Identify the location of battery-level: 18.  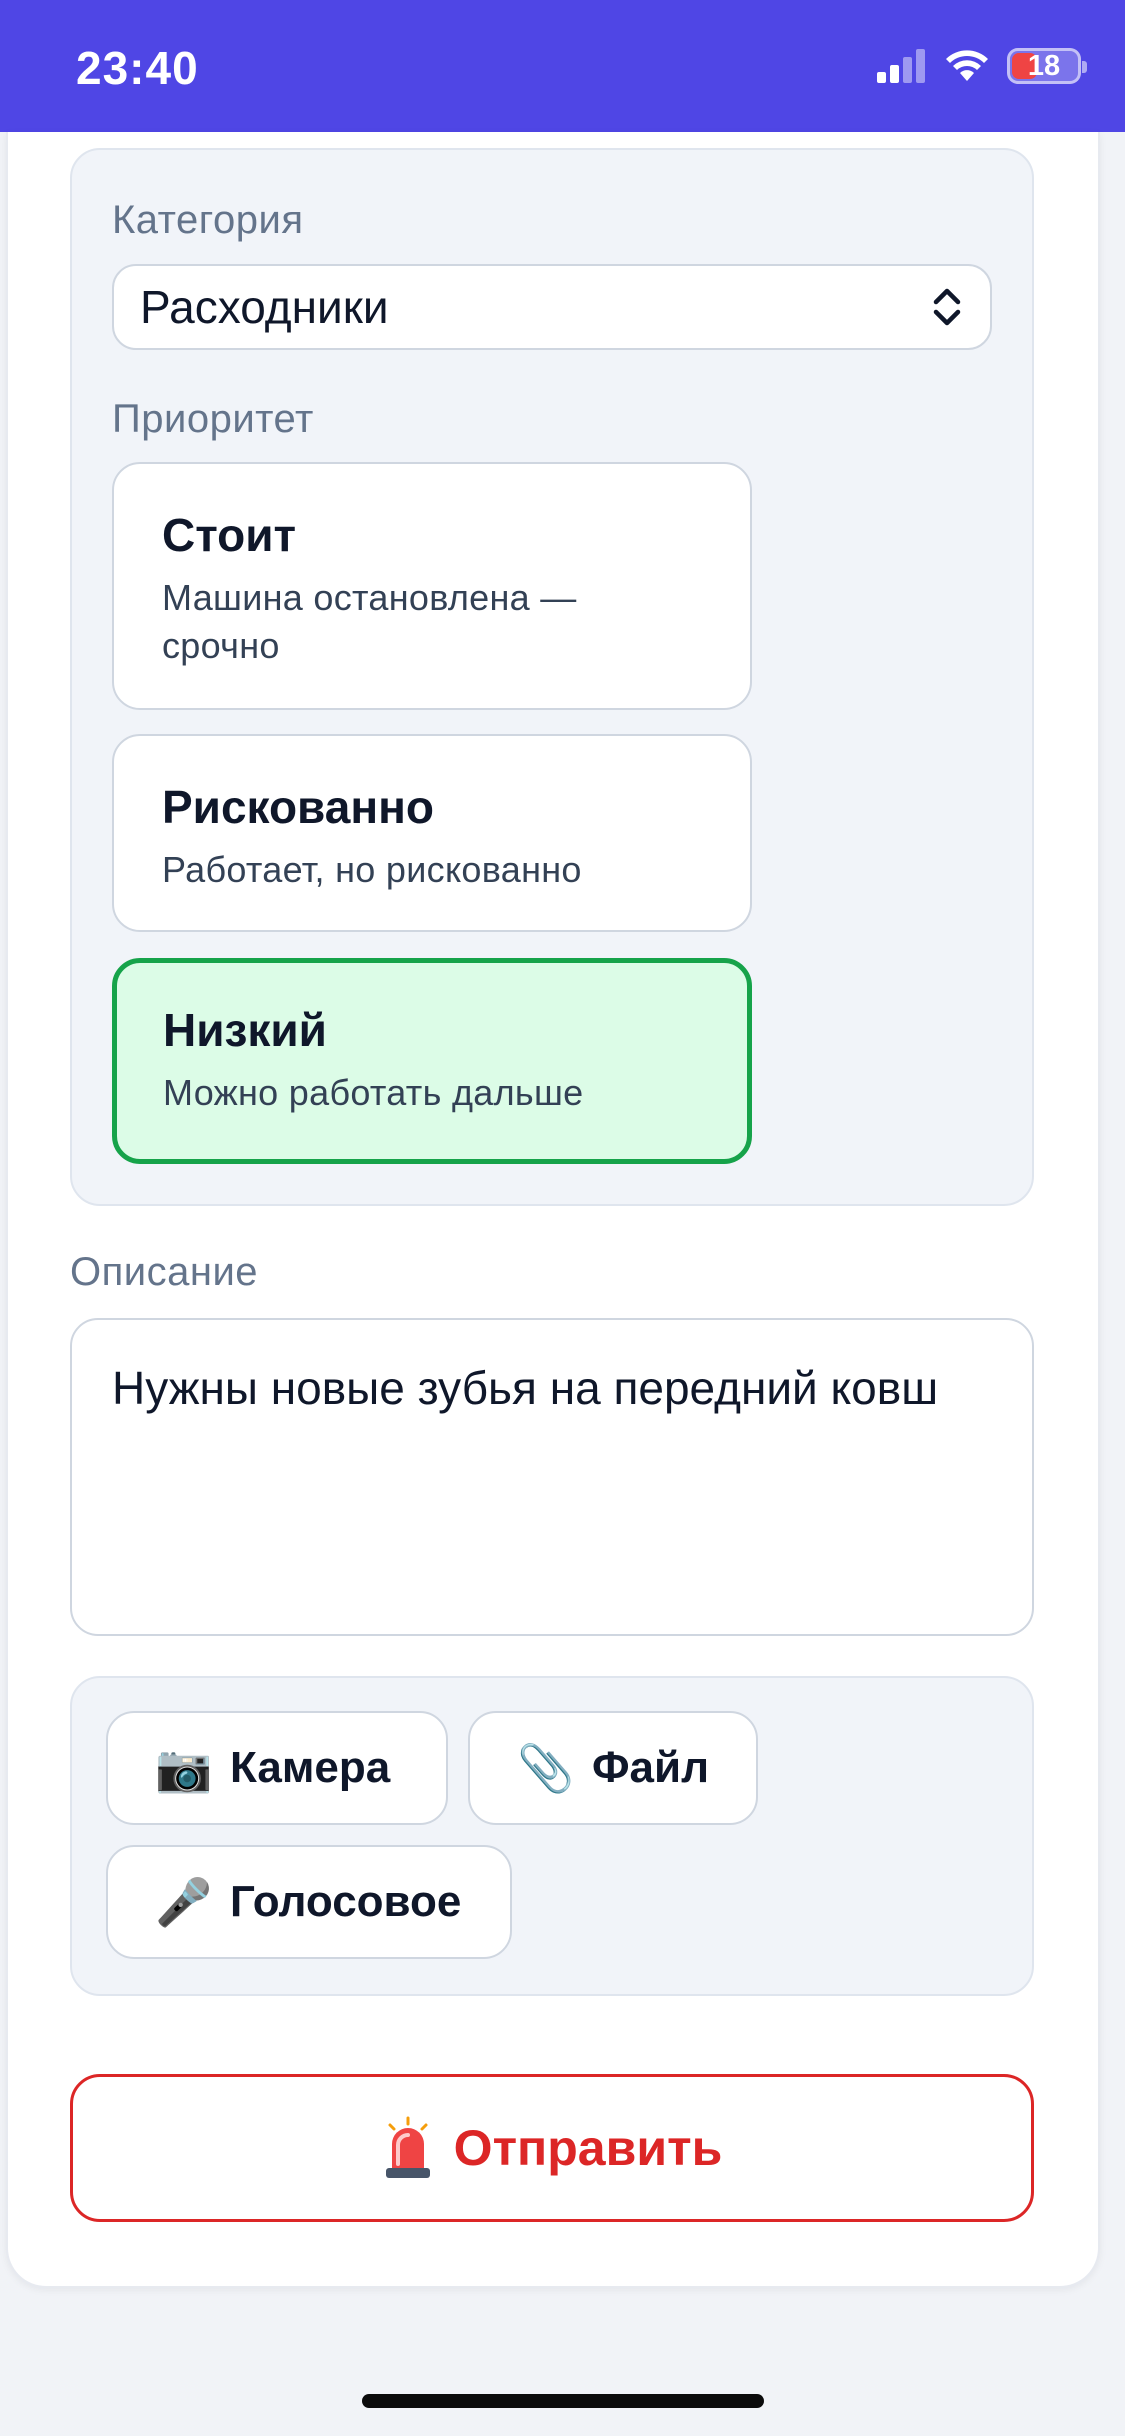
(1044, 65).